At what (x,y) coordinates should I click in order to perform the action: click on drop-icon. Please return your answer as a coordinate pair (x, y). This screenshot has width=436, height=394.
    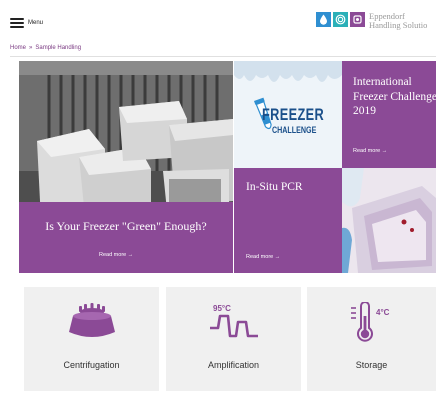
    Looking at the image, I should click on (323, 19).